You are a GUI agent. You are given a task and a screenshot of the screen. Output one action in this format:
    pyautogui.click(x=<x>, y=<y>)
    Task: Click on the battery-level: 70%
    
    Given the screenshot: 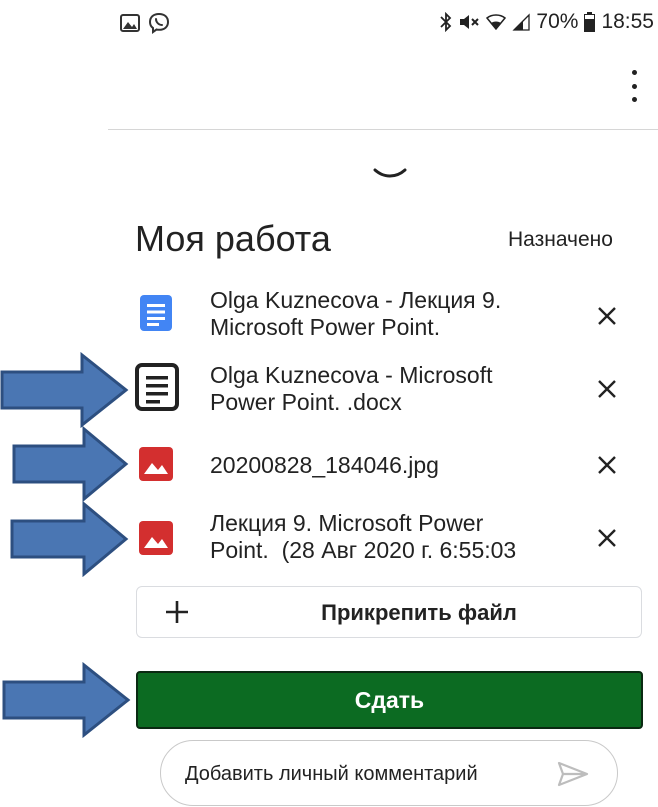 What is the action you would take?
    pyautogui.click(x=557, y=21)
    